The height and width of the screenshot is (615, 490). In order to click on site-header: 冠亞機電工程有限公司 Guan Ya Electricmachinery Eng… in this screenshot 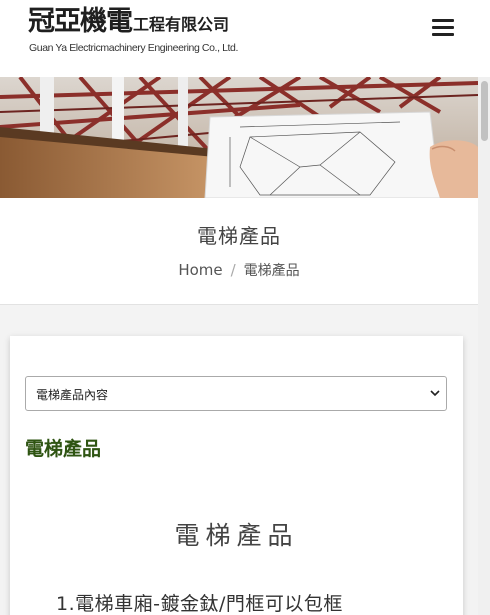, I will do `click(245, 38)`.